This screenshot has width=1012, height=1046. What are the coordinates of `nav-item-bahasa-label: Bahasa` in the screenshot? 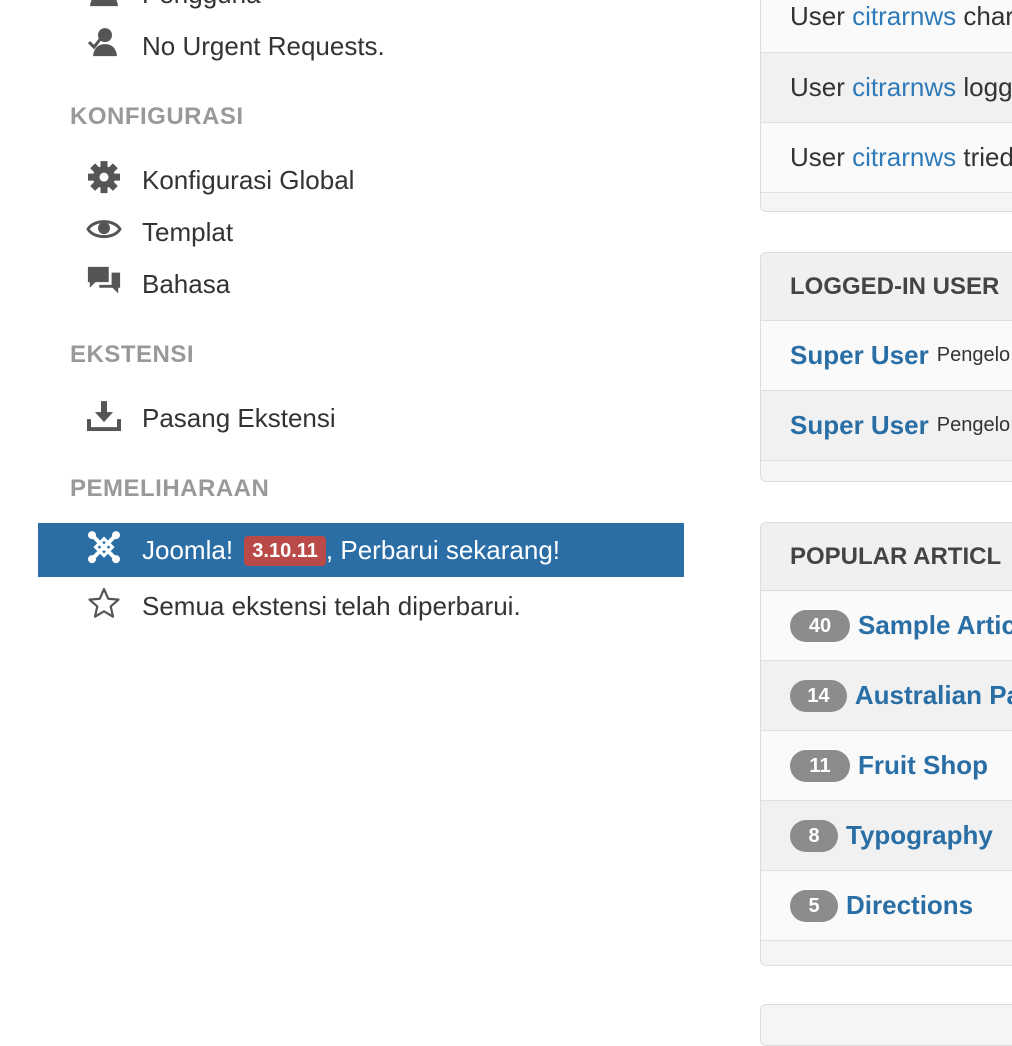 It's located at (186, 283).